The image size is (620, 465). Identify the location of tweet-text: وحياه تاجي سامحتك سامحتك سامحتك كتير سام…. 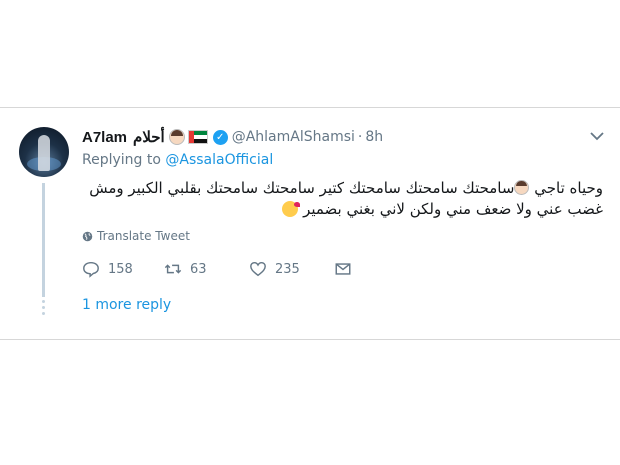
(343, 199).